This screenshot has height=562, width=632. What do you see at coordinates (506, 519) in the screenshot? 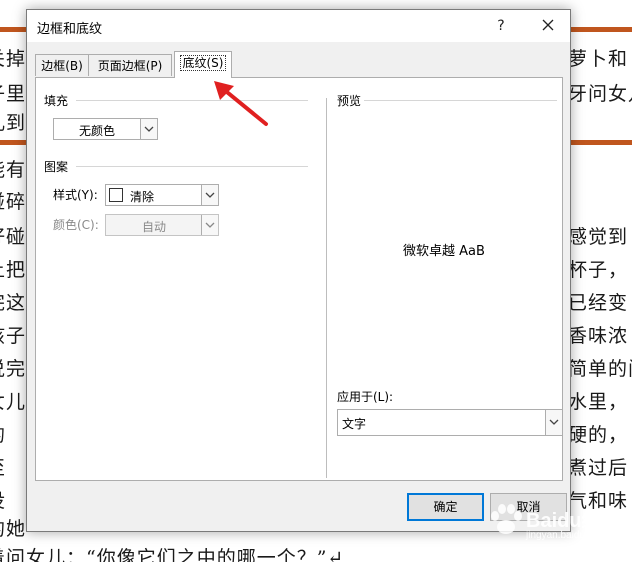
I see `paw-logo-icon` at bounding box center [506, 519].